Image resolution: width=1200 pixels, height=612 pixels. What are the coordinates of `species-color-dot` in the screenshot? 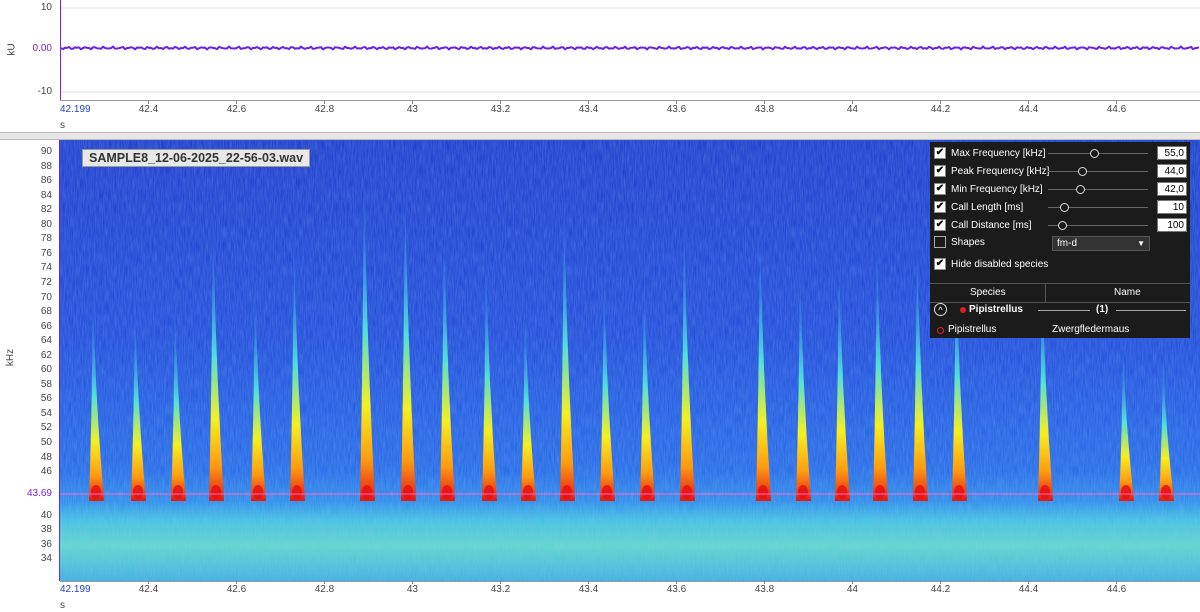 It's located at (963, 310).